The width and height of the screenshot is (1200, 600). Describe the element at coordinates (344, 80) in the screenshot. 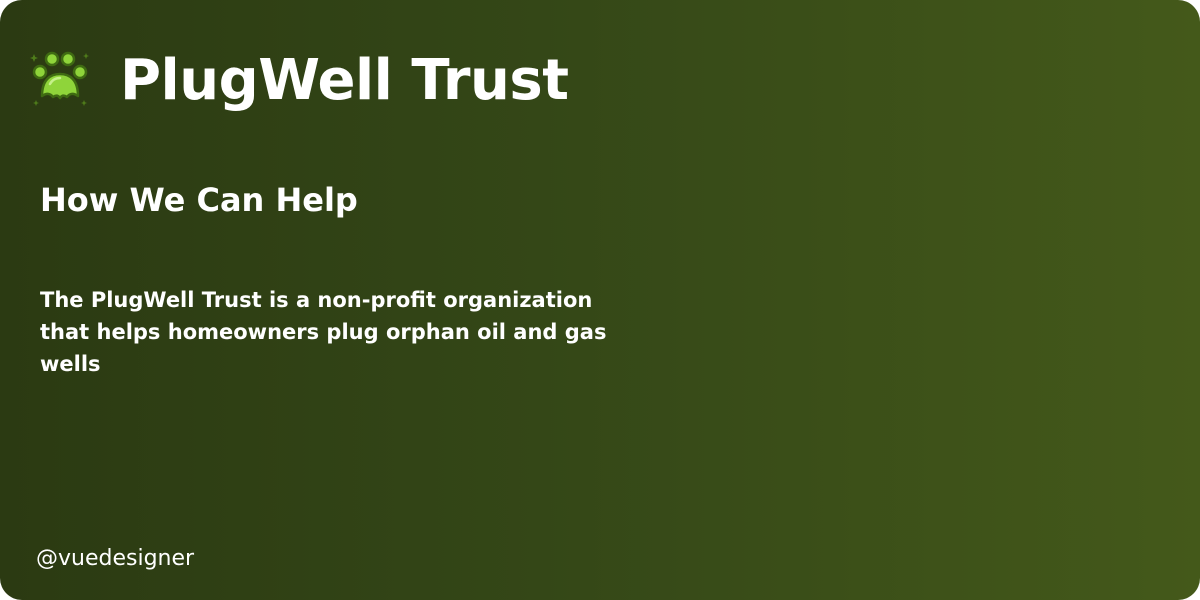

I see `brand-name: PlugWell Trust` at that location.